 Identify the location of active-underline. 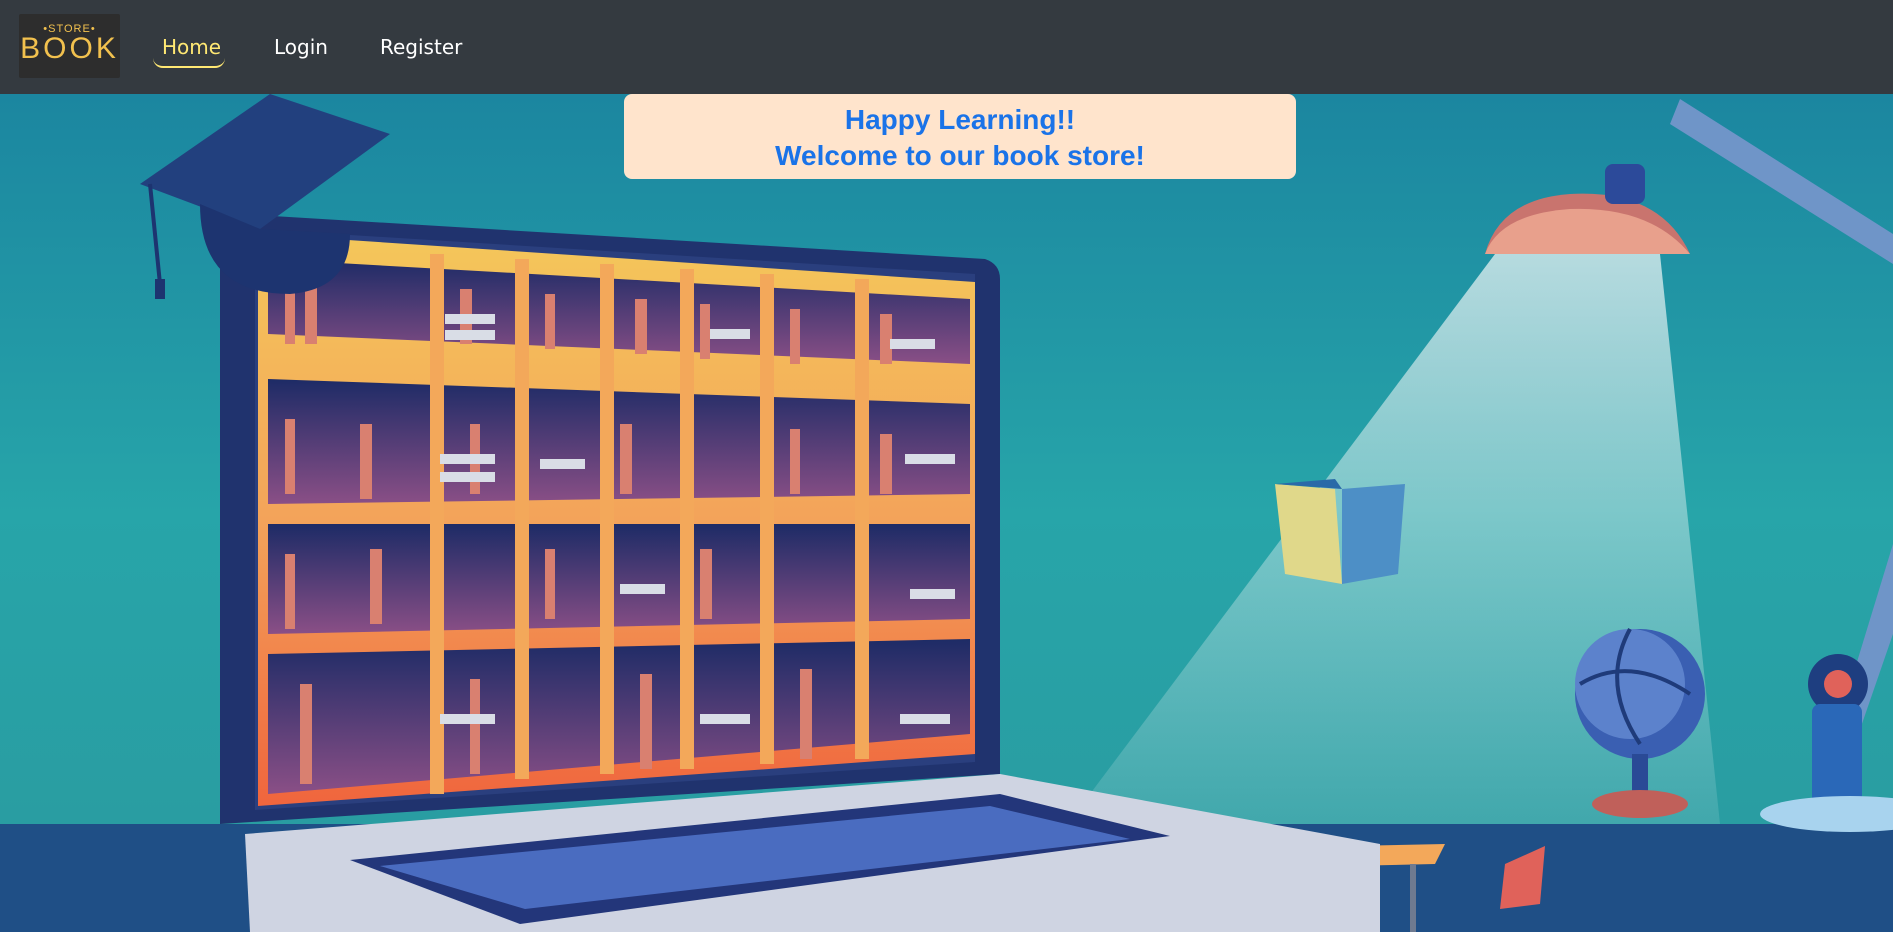
(189, 63).